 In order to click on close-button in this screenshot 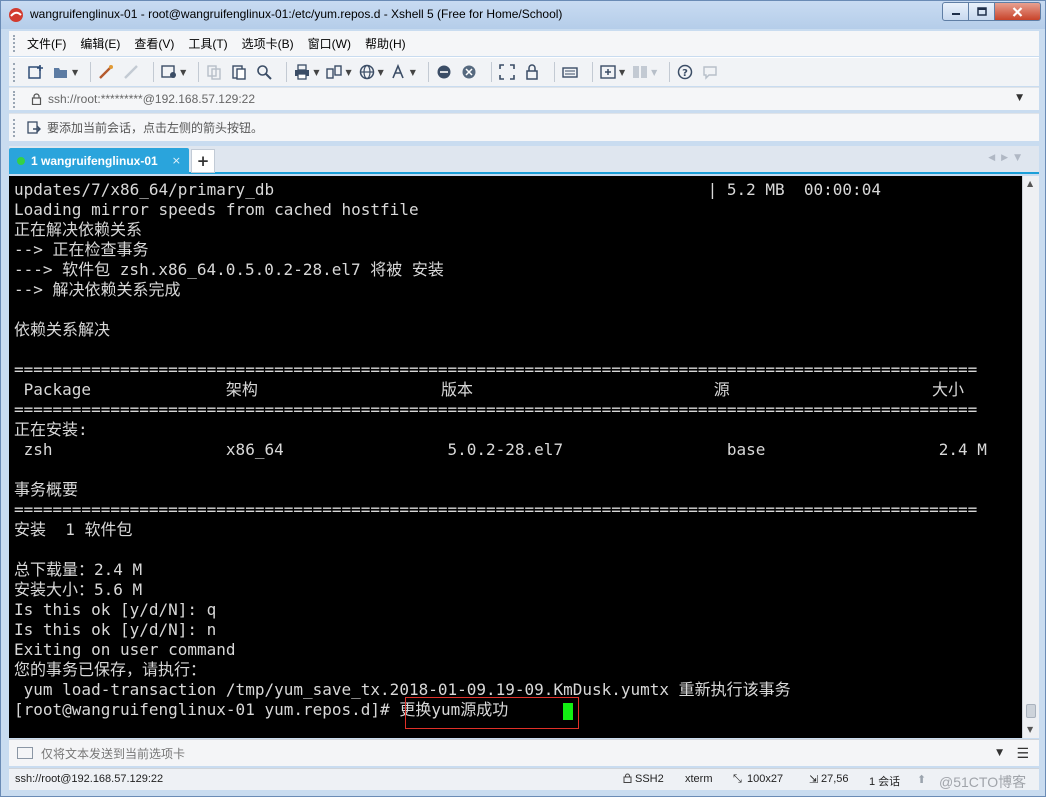, I will do `click(1018, 11)`.